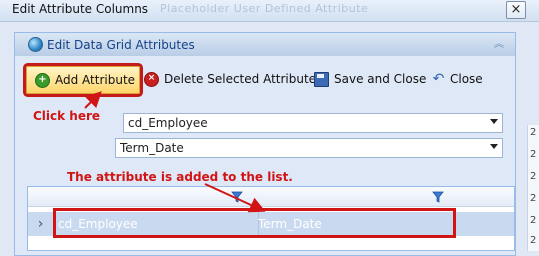 This screenshot has height=256, width=539. Describe the element at coordinates (533, 188) in the screenshot. I see `background-grid-edge: 2 2 2 2 2 2` at that location.